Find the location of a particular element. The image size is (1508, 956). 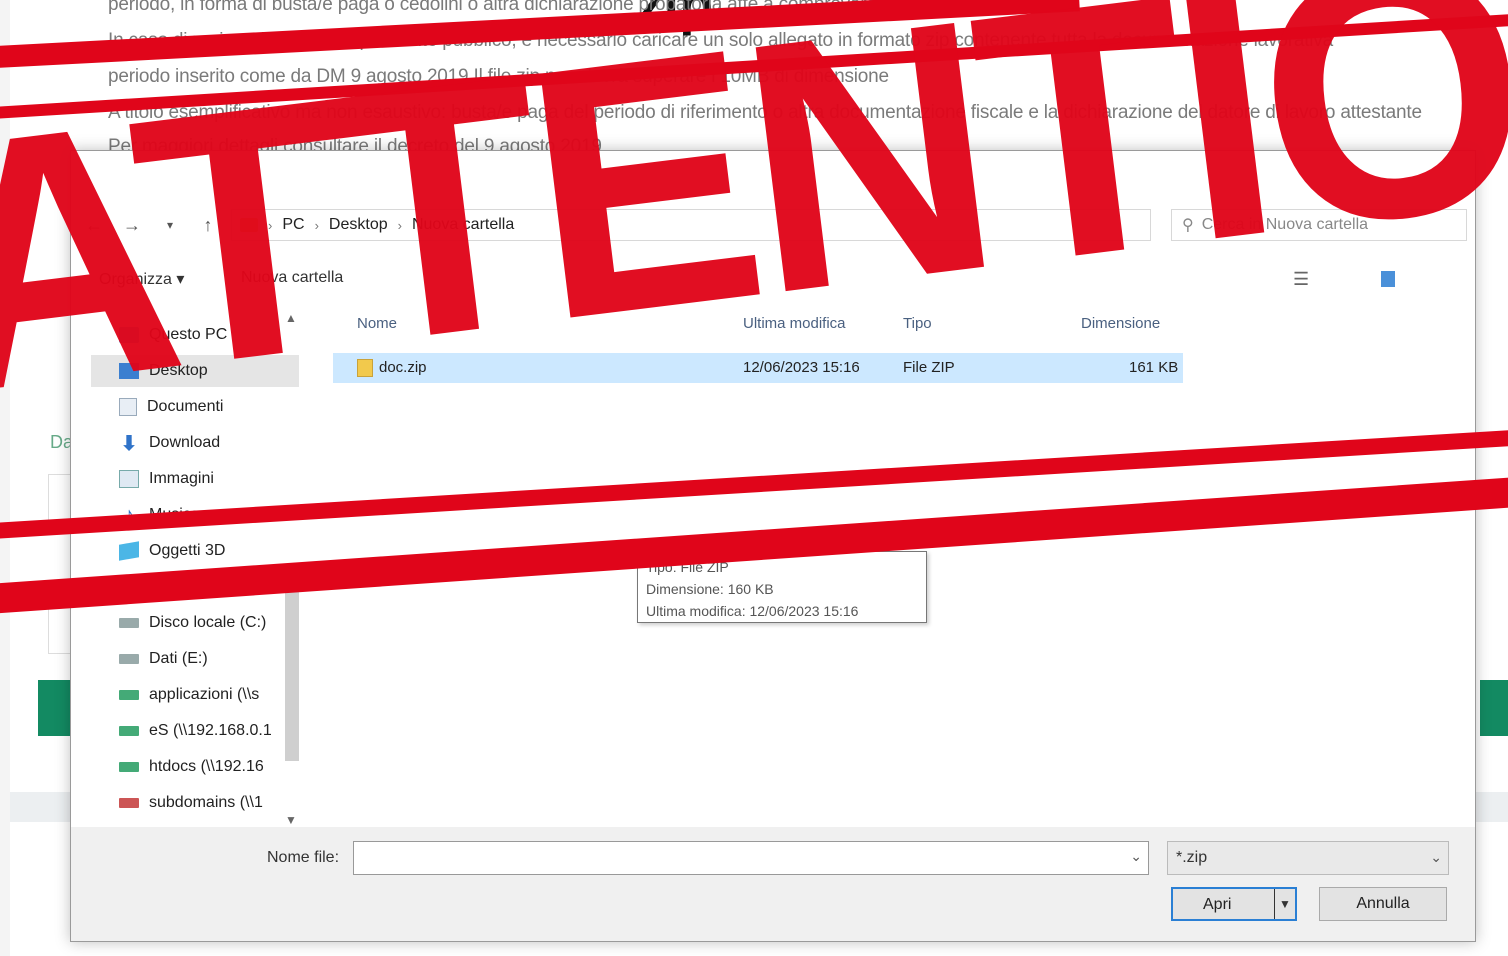

forward-arrow-icon: → is located at coordinates (132, 225).